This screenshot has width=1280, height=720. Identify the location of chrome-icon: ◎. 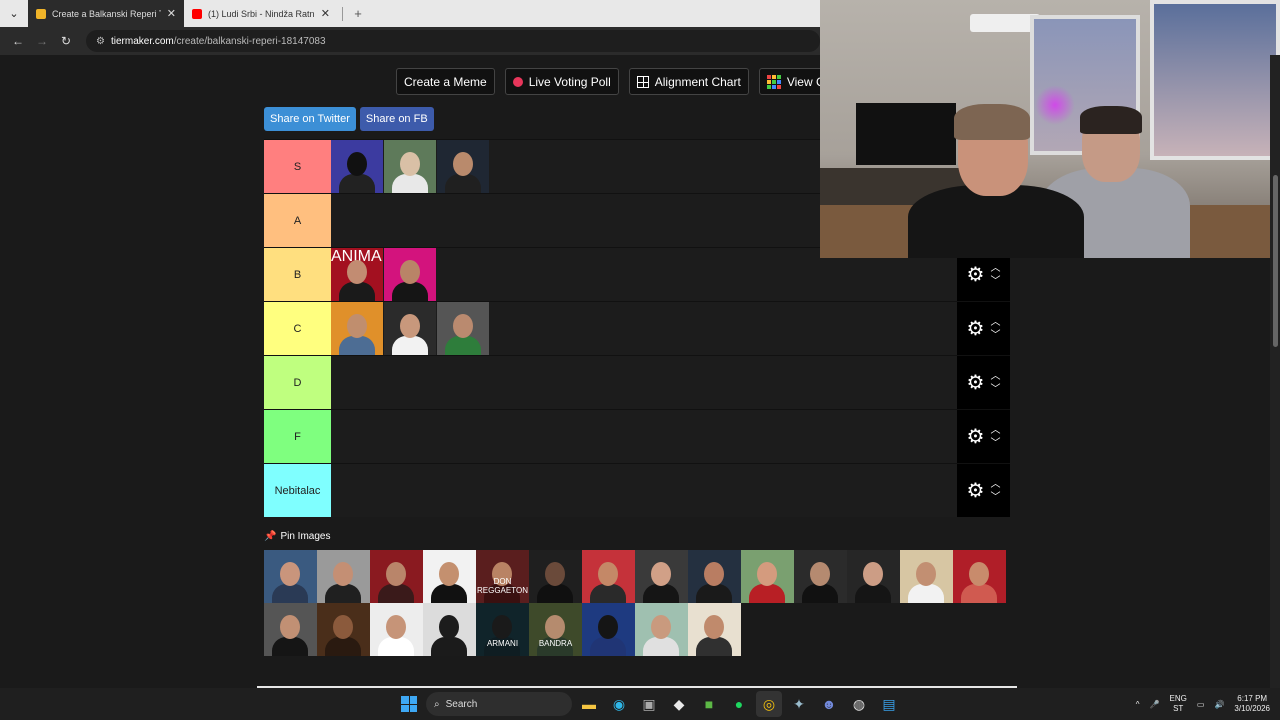
(769, 704).